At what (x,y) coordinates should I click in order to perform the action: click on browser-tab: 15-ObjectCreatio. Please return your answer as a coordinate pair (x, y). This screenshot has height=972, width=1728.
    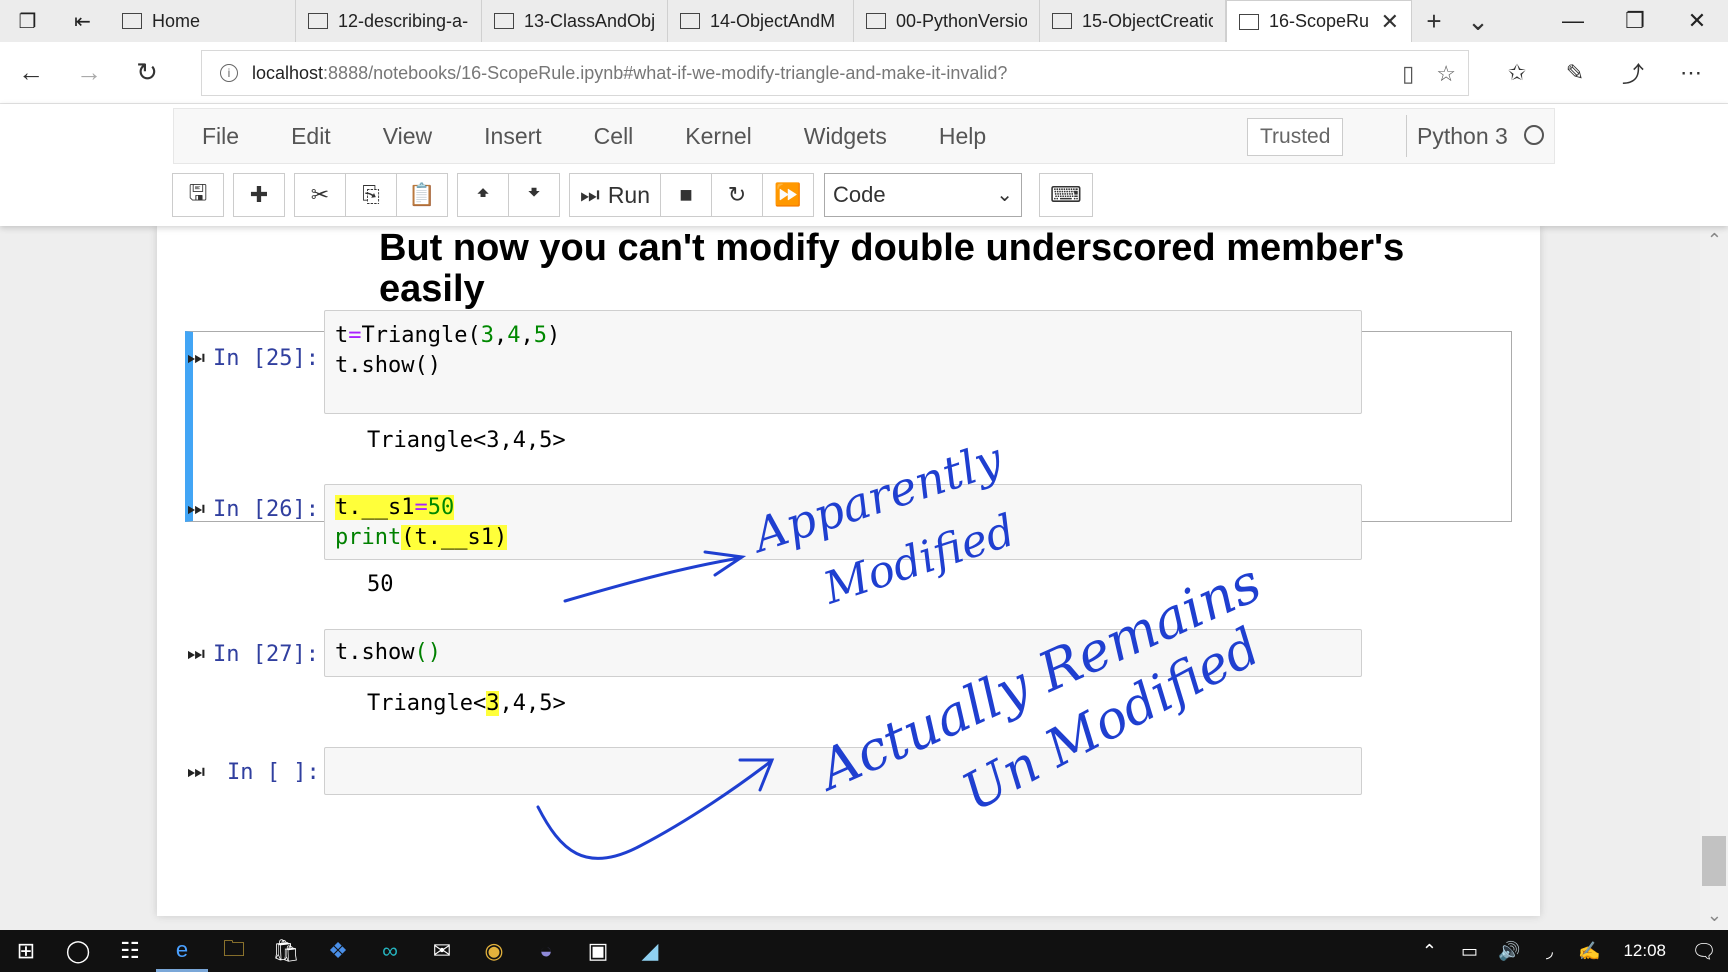
    Looking at the image, I should click on (1133, 21).